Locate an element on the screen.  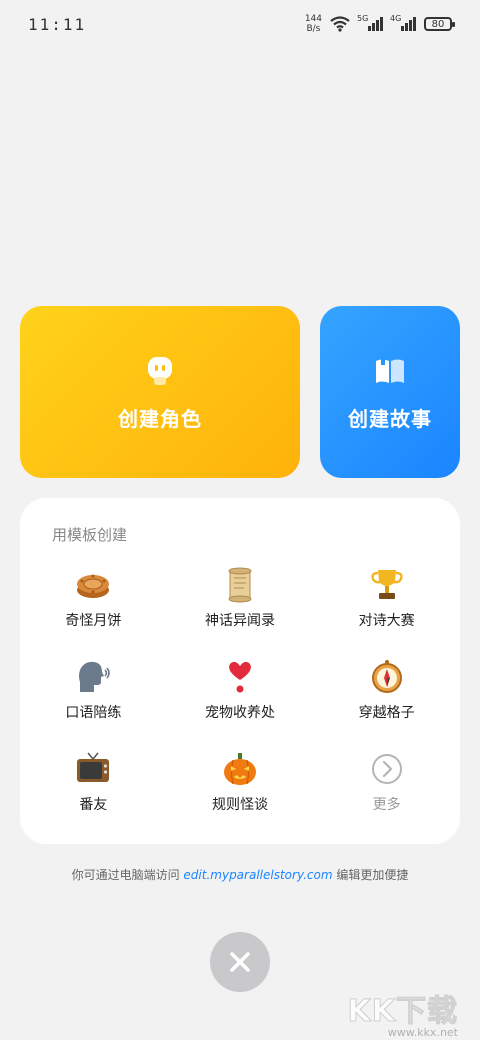
create-role-label: 创建角色 is located at coordinates (160, 418).